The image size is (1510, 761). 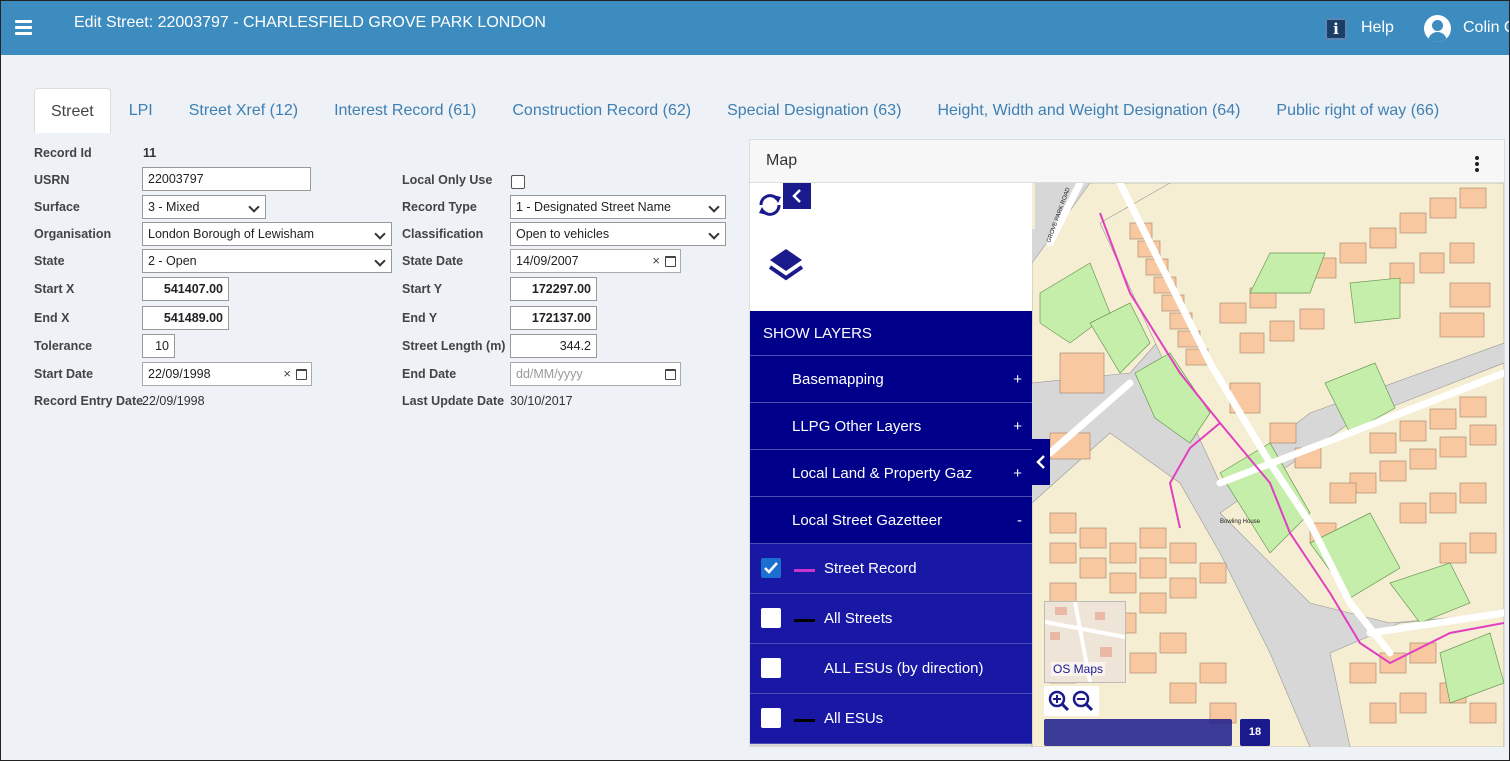 What do you see at coordinates (595, 261) in the screenshot?
I see `state-date-picker: 14/09/2007 ×` at bounding box center [595, 261].